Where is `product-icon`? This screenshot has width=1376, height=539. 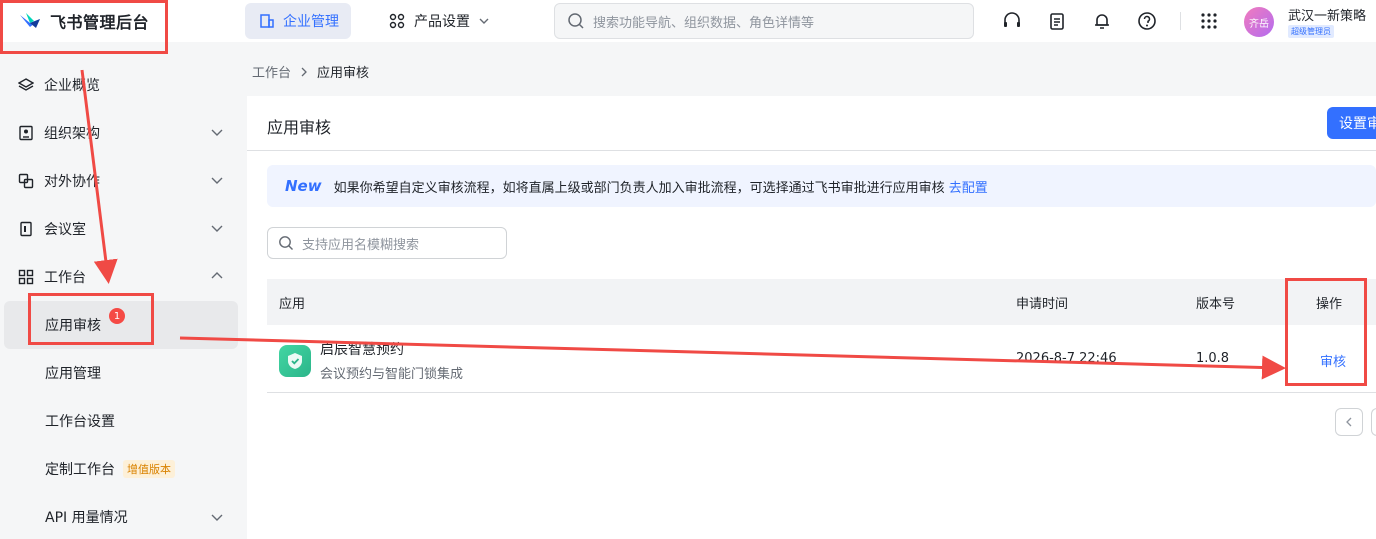 product-icon is located at coordinates (397, 21).